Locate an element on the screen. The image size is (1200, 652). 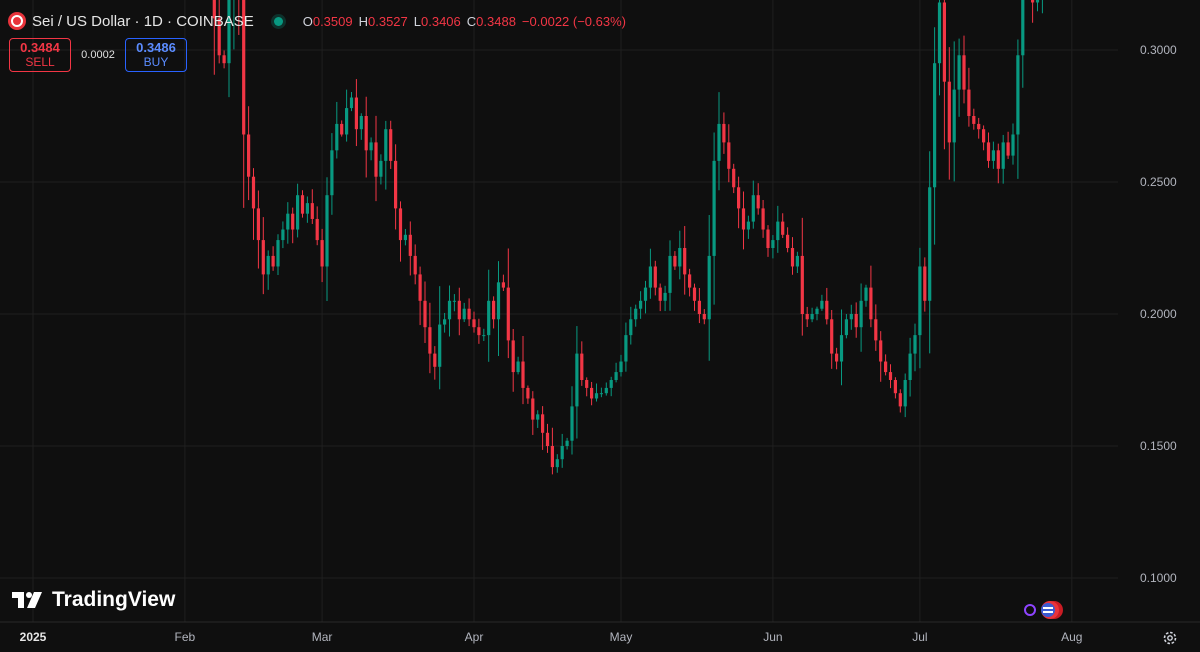
market-status-icon is located at coordinates (278, 21).